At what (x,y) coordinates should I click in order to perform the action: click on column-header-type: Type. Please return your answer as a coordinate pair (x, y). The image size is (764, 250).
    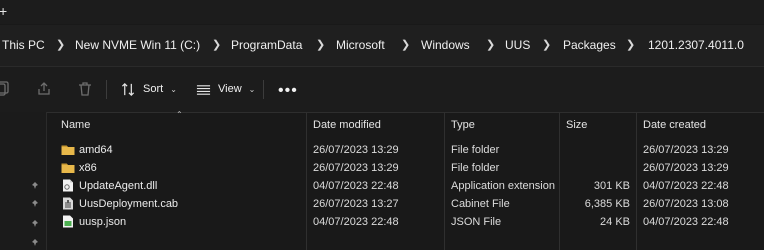
    Looking at the image, I should click on (463, 125).